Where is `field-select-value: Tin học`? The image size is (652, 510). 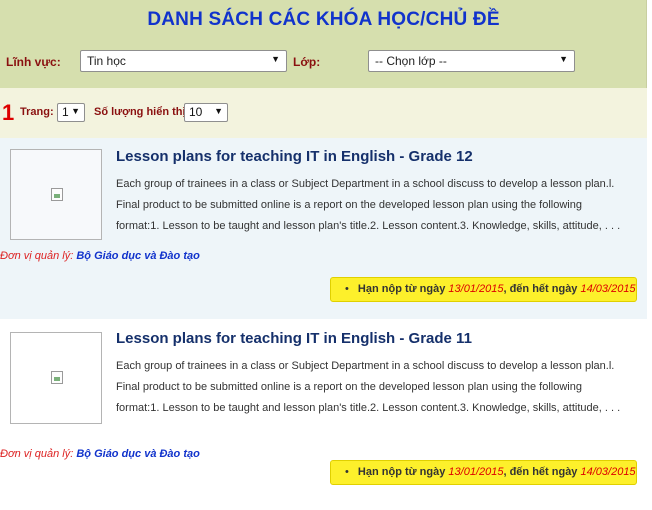 field-select-value: Tin học is located at coordinates (106, 61).